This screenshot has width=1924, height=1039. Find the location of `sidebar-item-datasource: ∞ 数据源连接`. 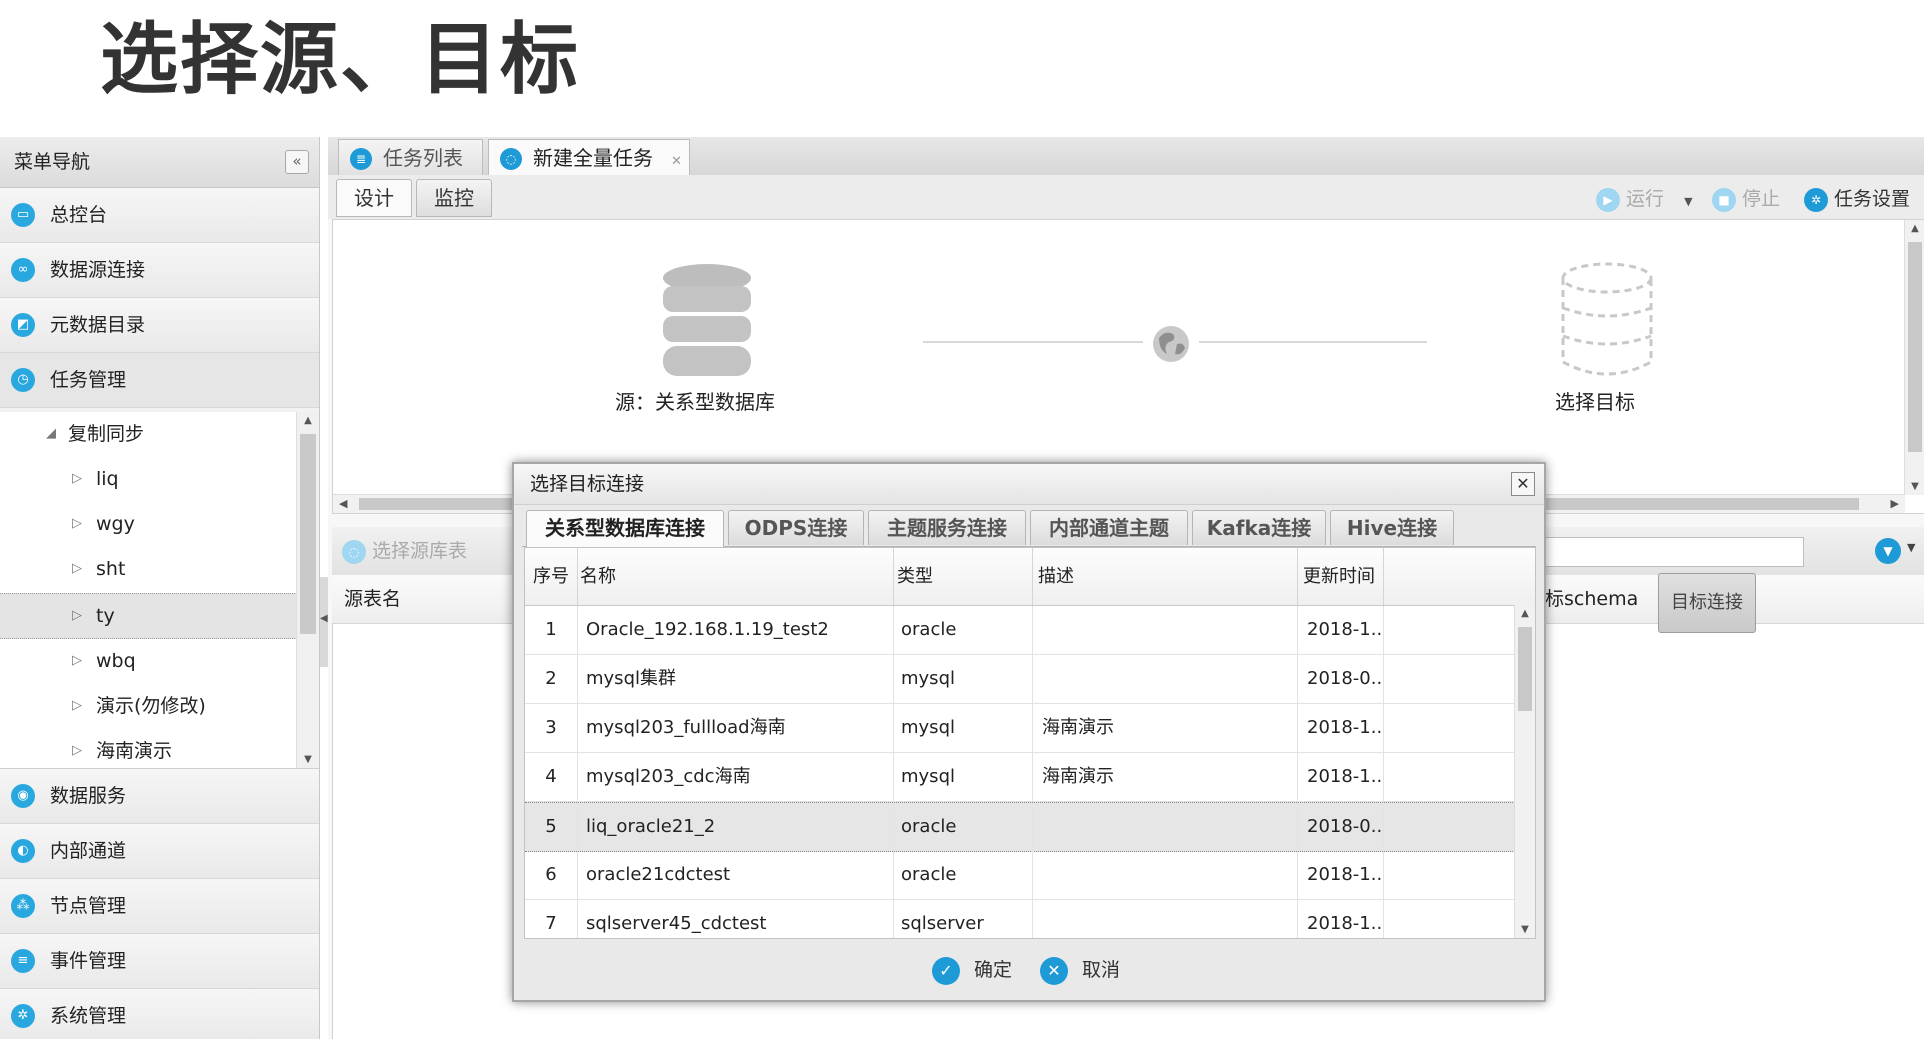

sidebar-item-datasource: ∞ 数据源连接 is located at coordinates (159, 270).